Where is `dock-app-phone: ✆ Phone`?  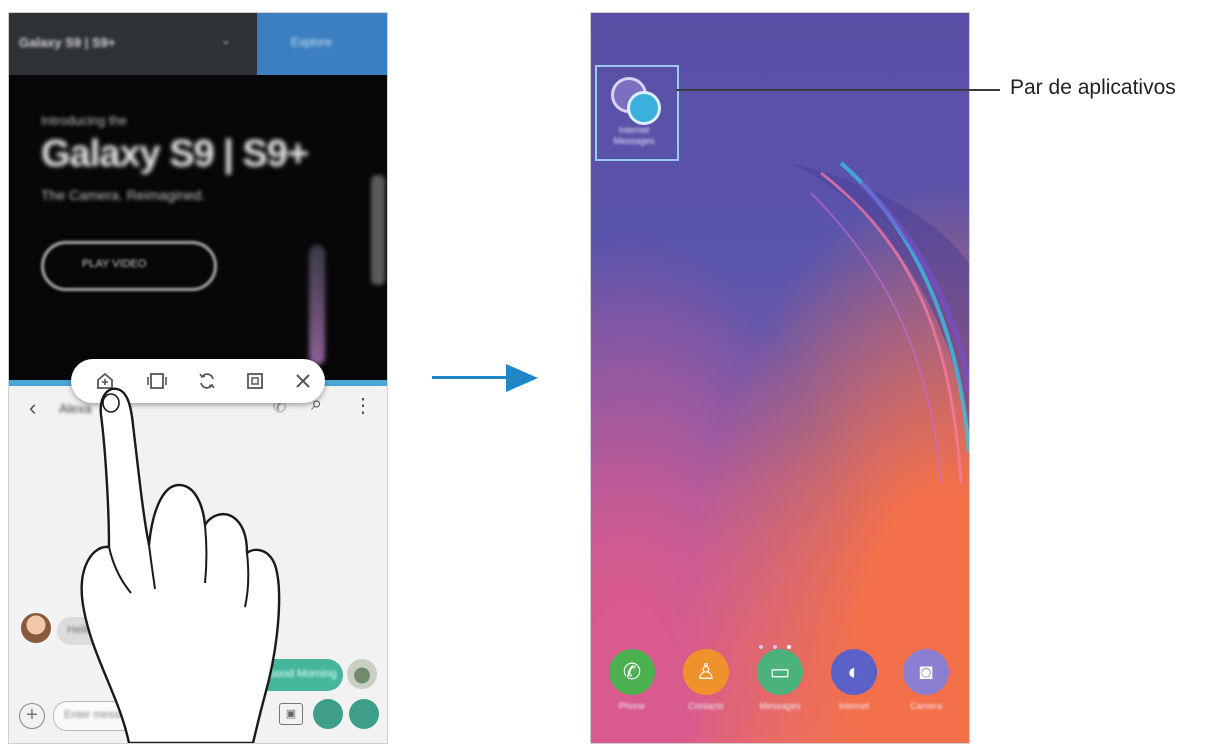 dock-app-phone: ✆ Phone is located at coordinates (634, 684).